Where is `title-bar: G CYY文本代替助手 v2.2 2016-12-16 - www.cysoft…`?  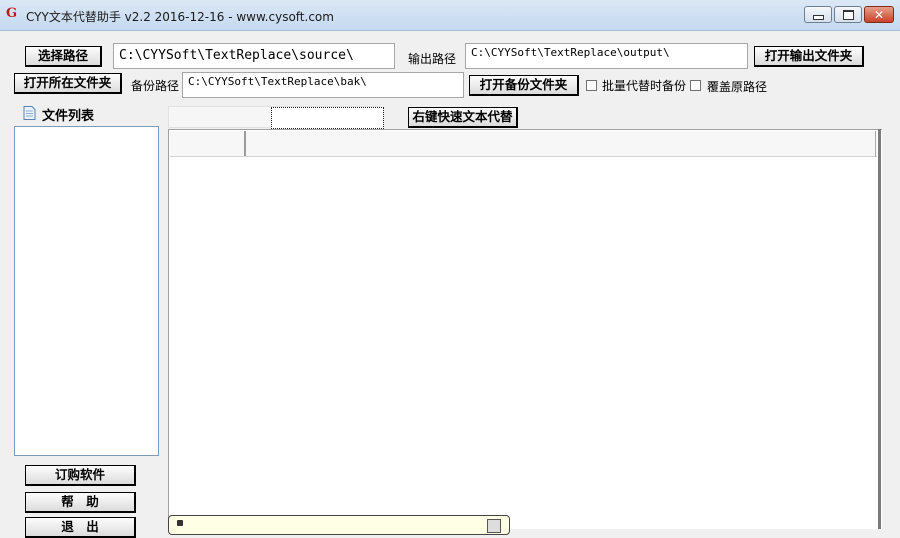 title-bar: G CYY文本代替助手 v2.2 2016-12-16 - www.cysoft… is located at coordinates (450, 15).